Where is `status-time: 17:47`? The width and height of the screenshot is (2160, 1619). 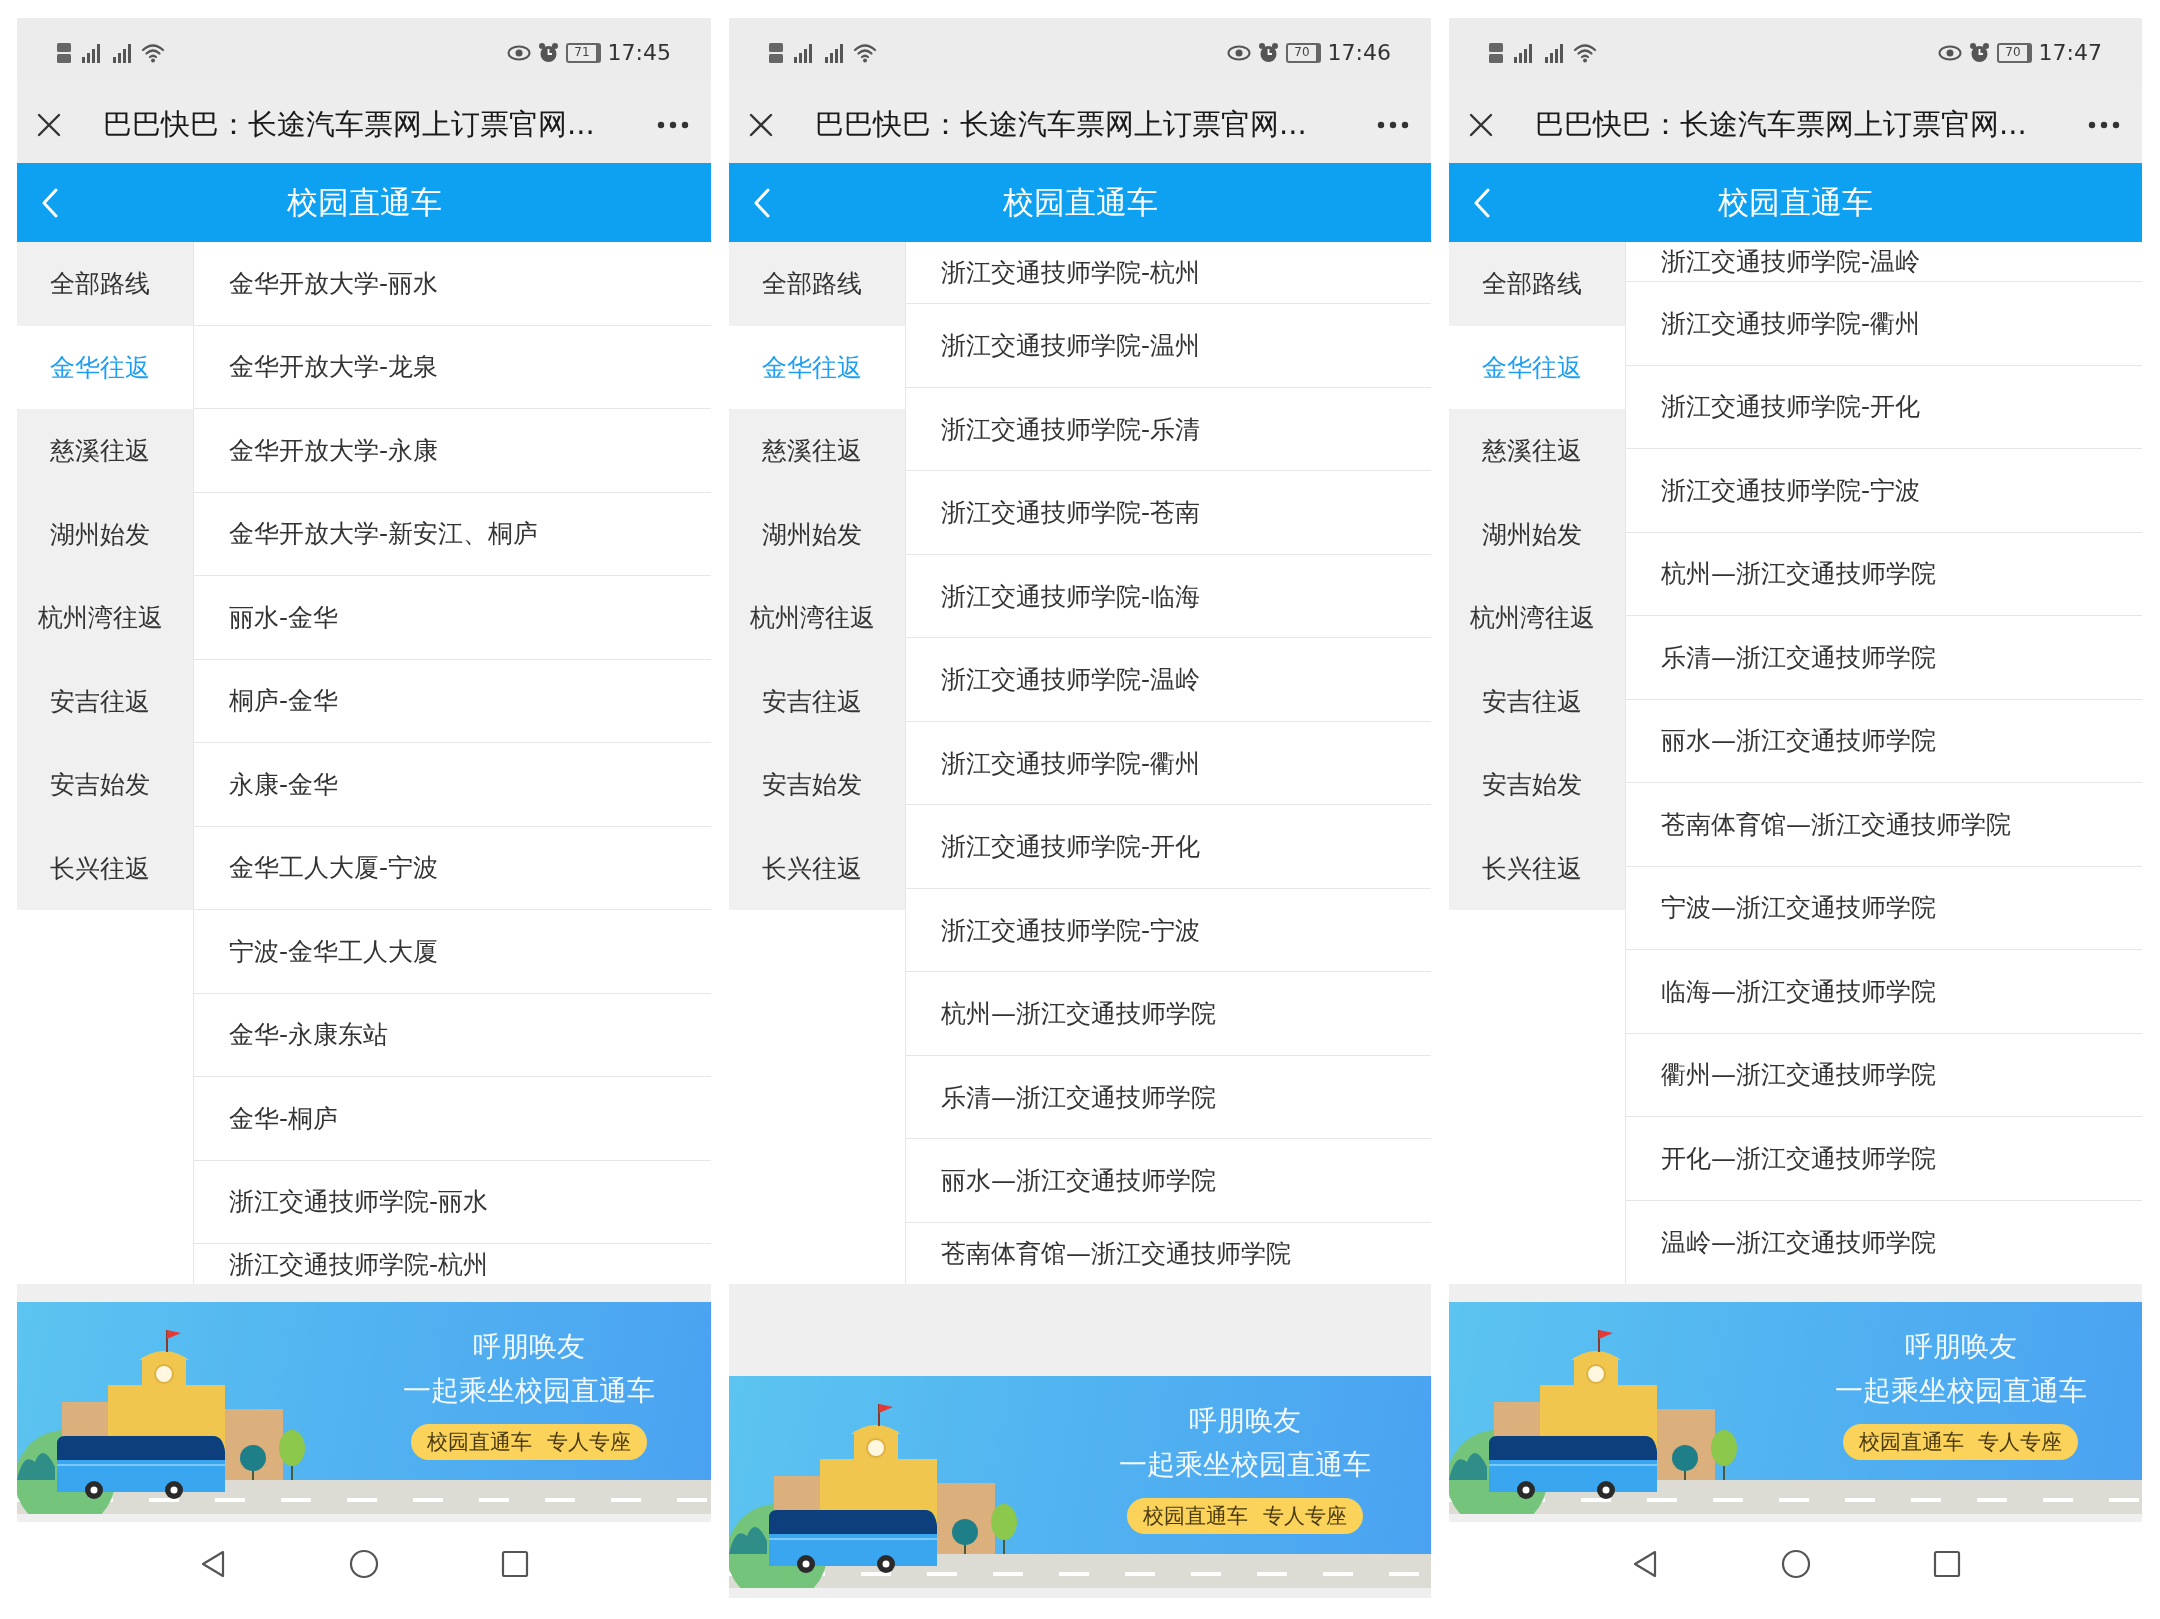
status-time: 17:47 is located at coordinates (2070, 52).